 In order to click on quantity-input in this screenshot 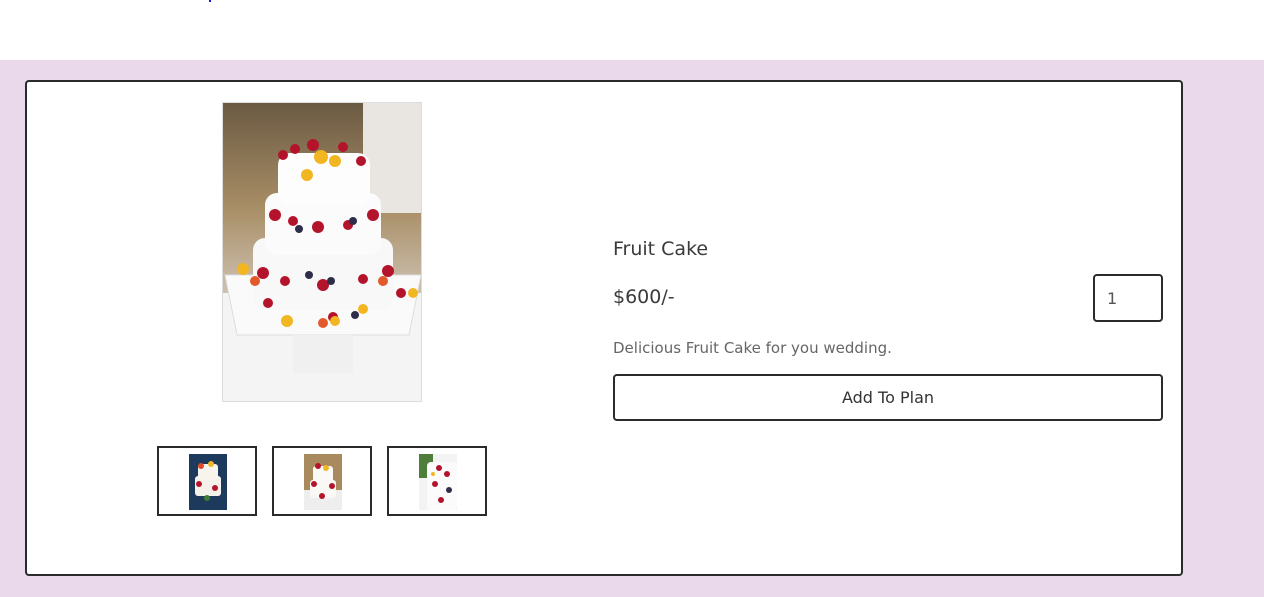, I will do `click(1128, 298)`.